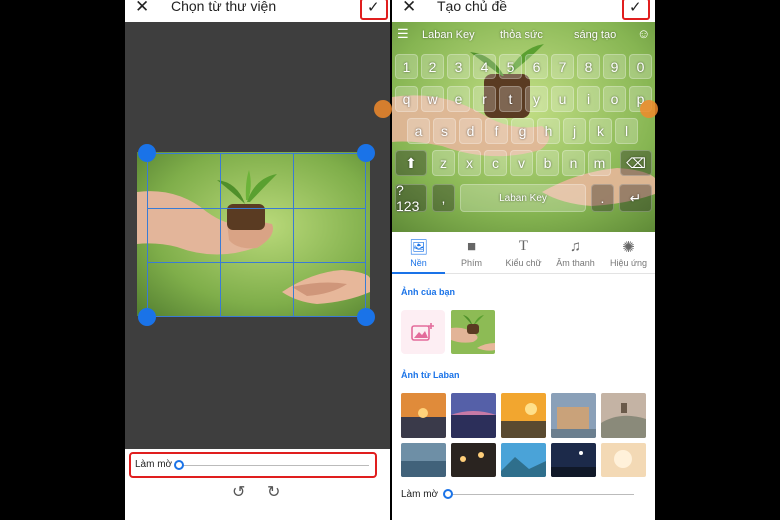  What do you see at coordinates (484, 99) in the screenshot?
I see `key-r: r` at bounding box center [484, 99].